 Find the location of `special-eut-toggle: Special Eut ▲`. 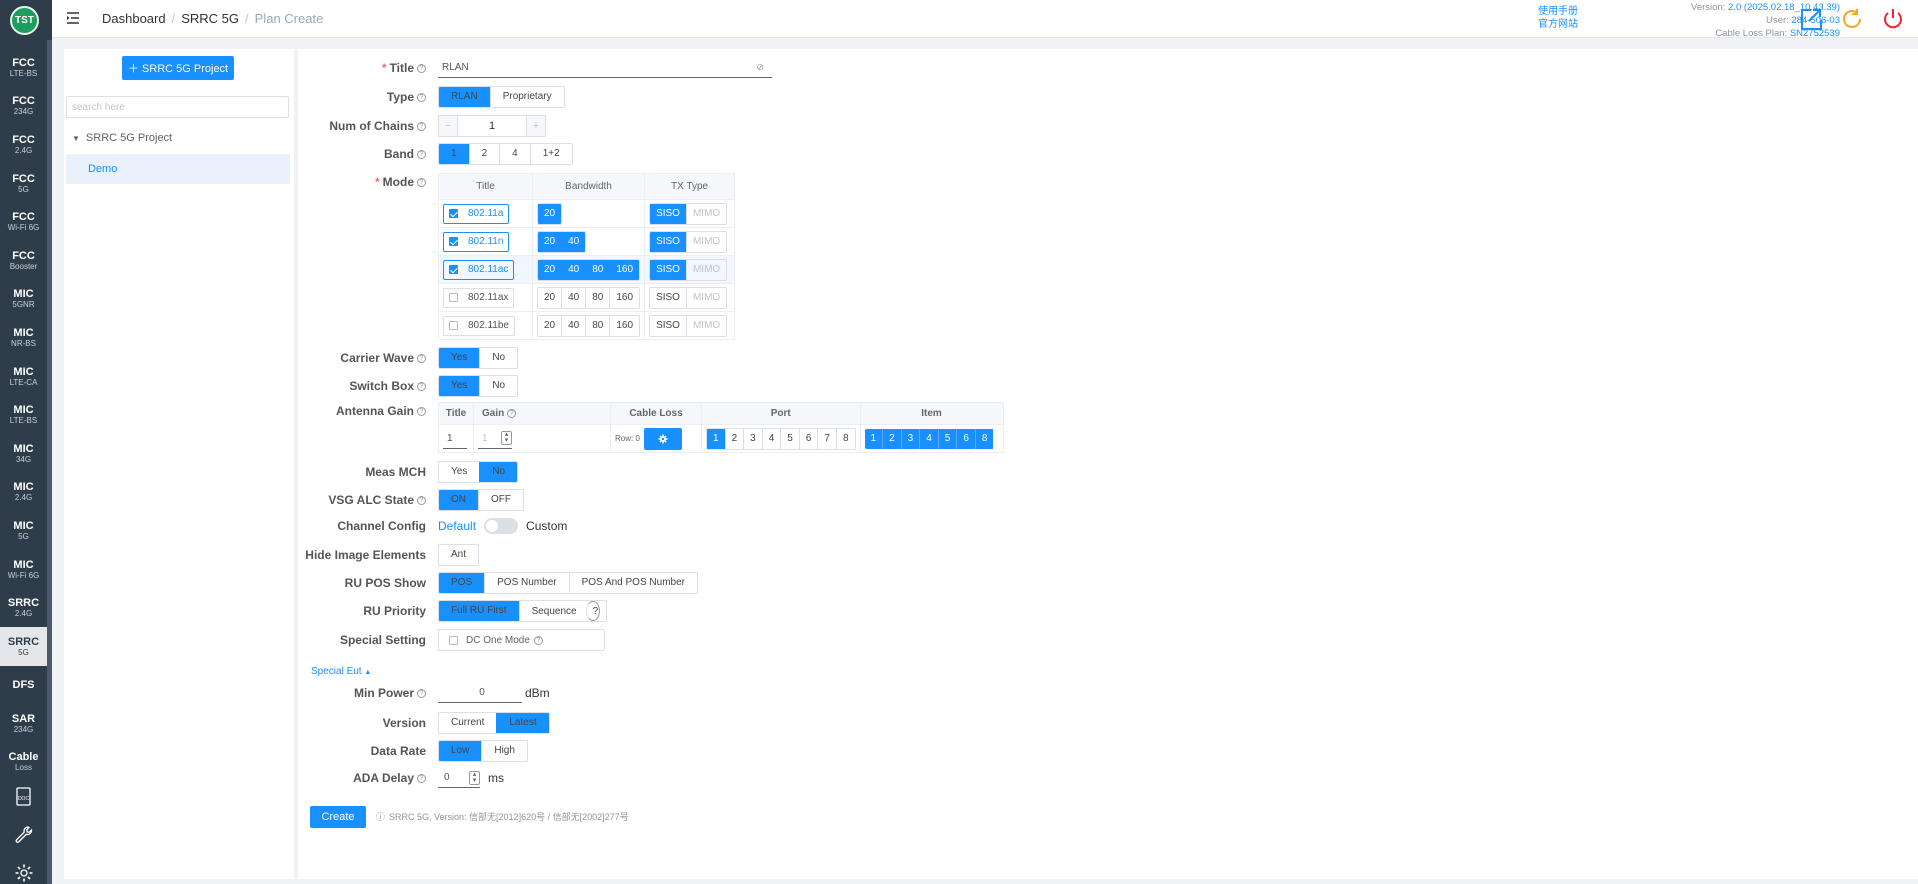

special-eut-toggle: Special Eut ▲ is located at coordinates (341, 671).